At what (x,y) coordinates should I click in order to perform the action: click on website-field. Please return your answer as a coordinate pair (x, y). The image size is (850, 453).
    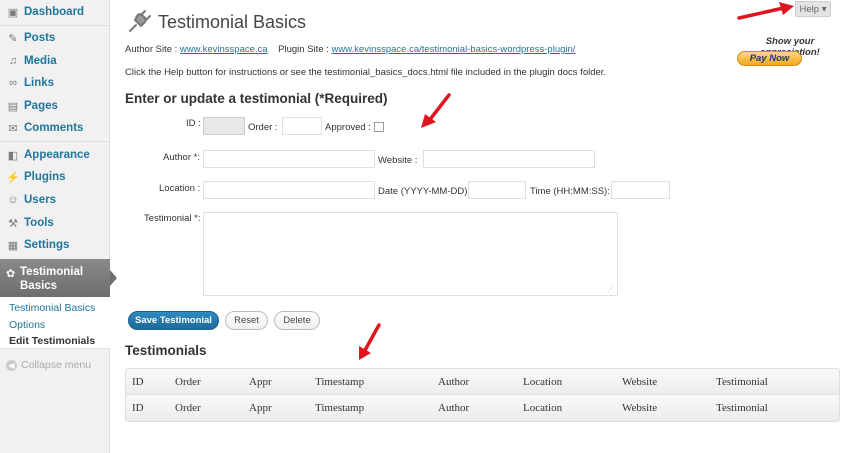
    Looking at the image, I should click on (509, 159).